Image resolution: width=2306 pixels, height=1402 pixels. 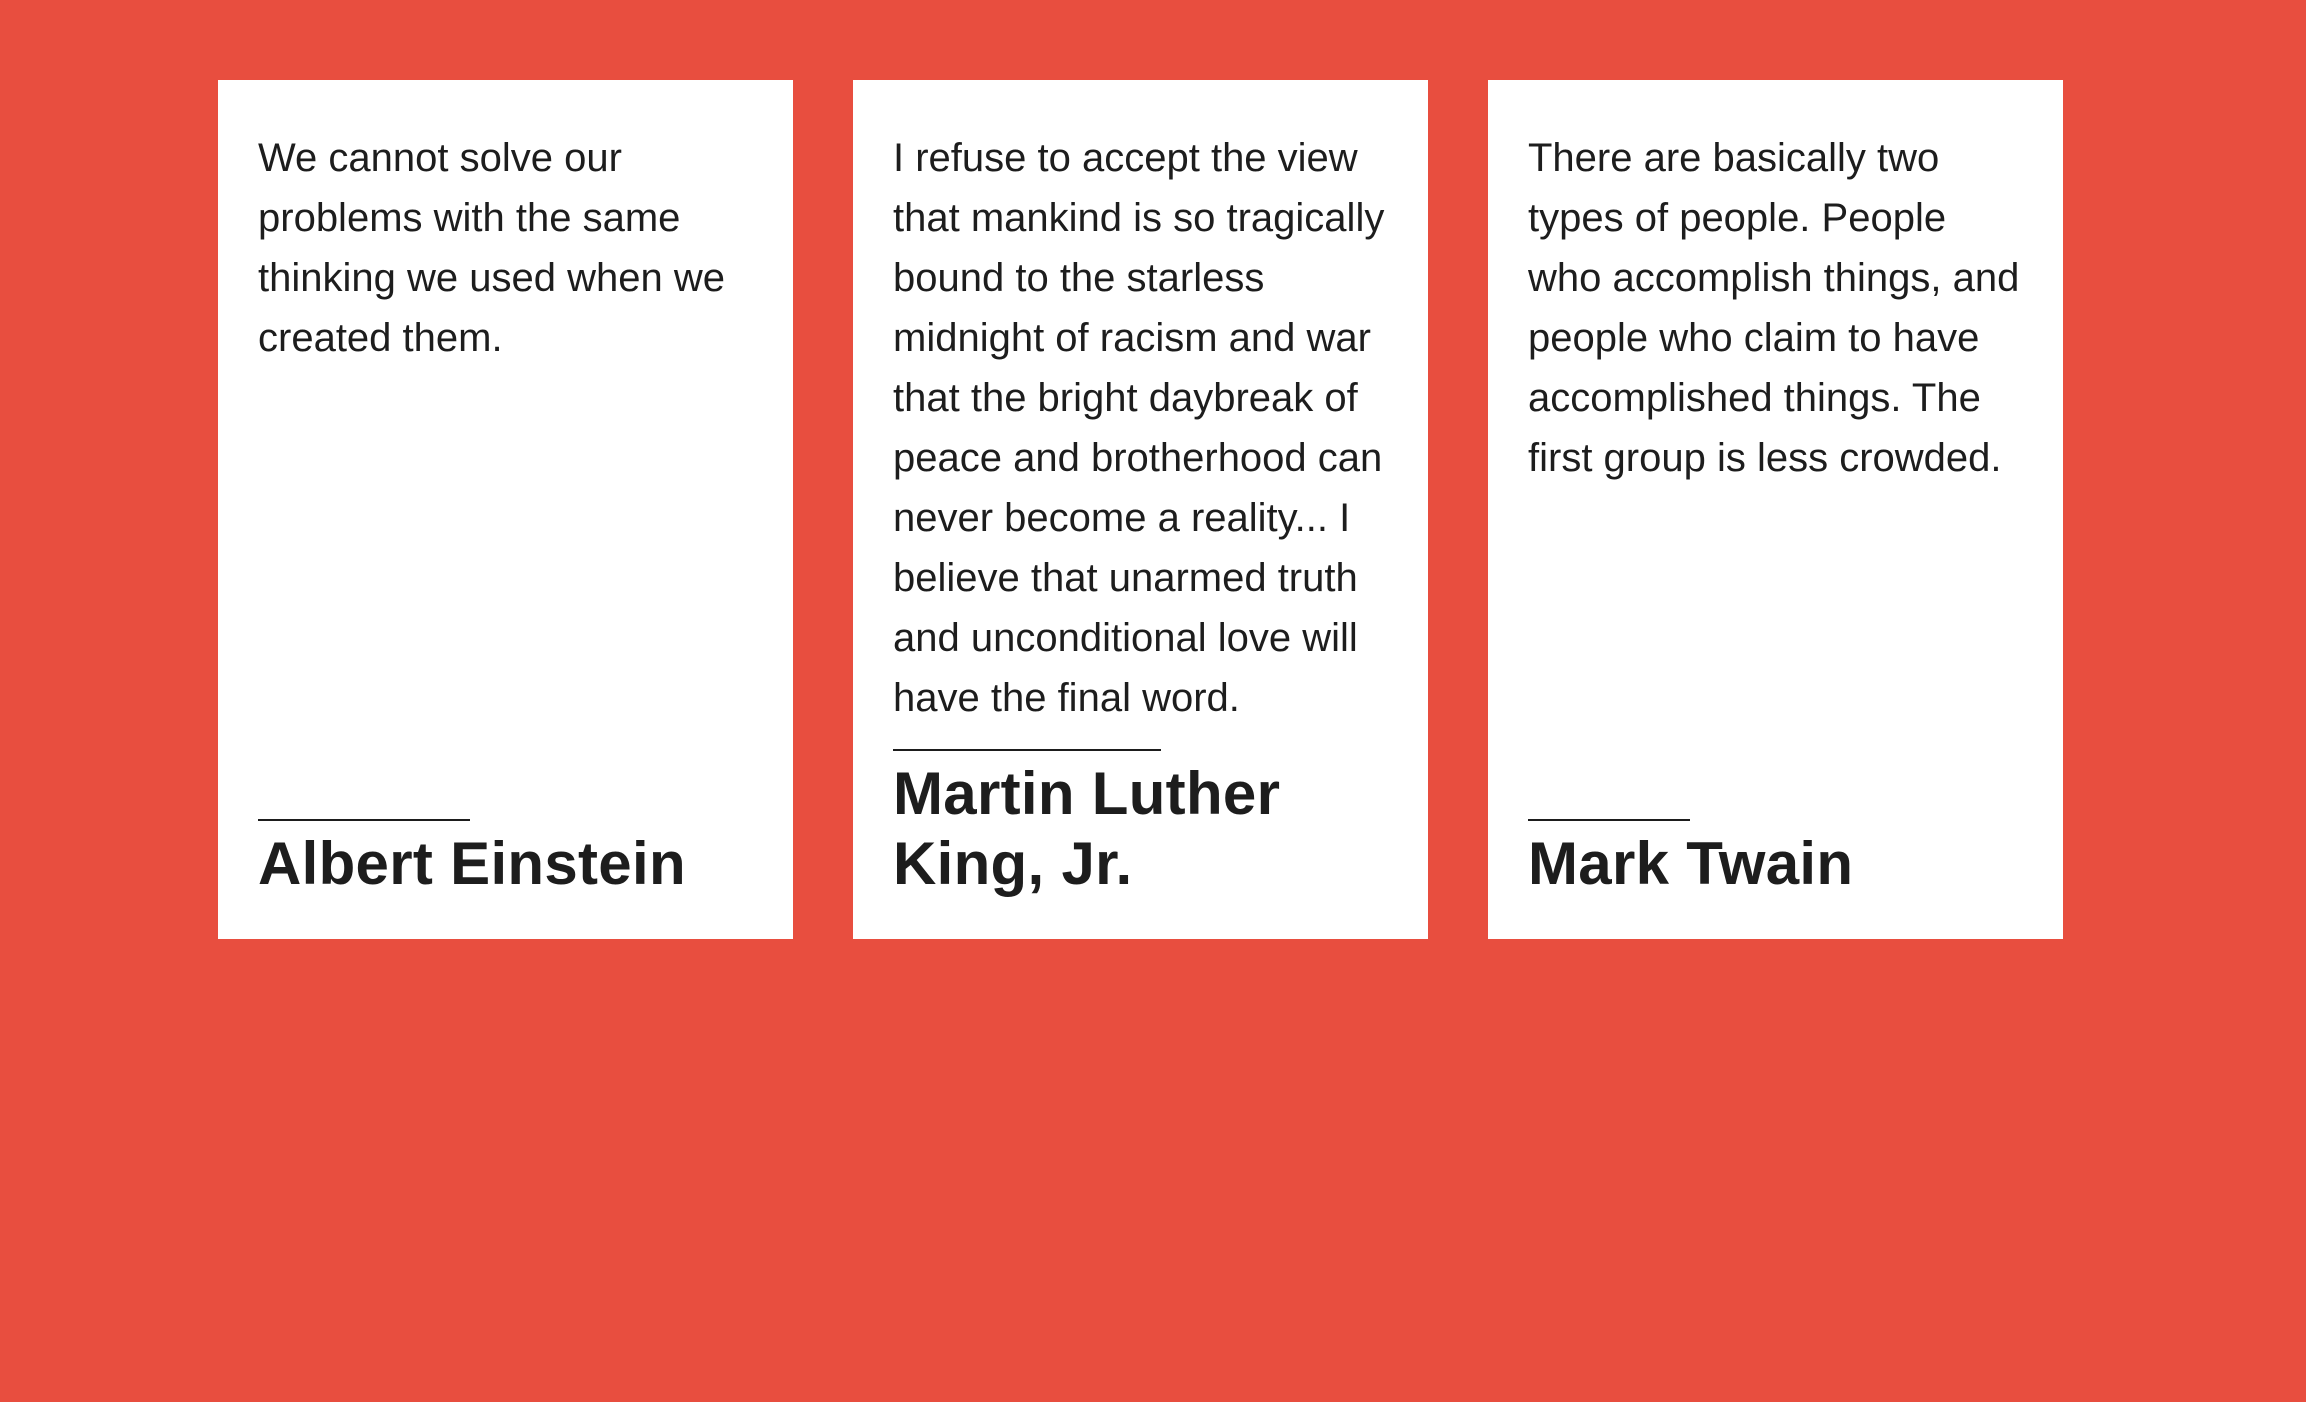 I want to click on author-block: Albert Einstein, so click(x=505, y=859).